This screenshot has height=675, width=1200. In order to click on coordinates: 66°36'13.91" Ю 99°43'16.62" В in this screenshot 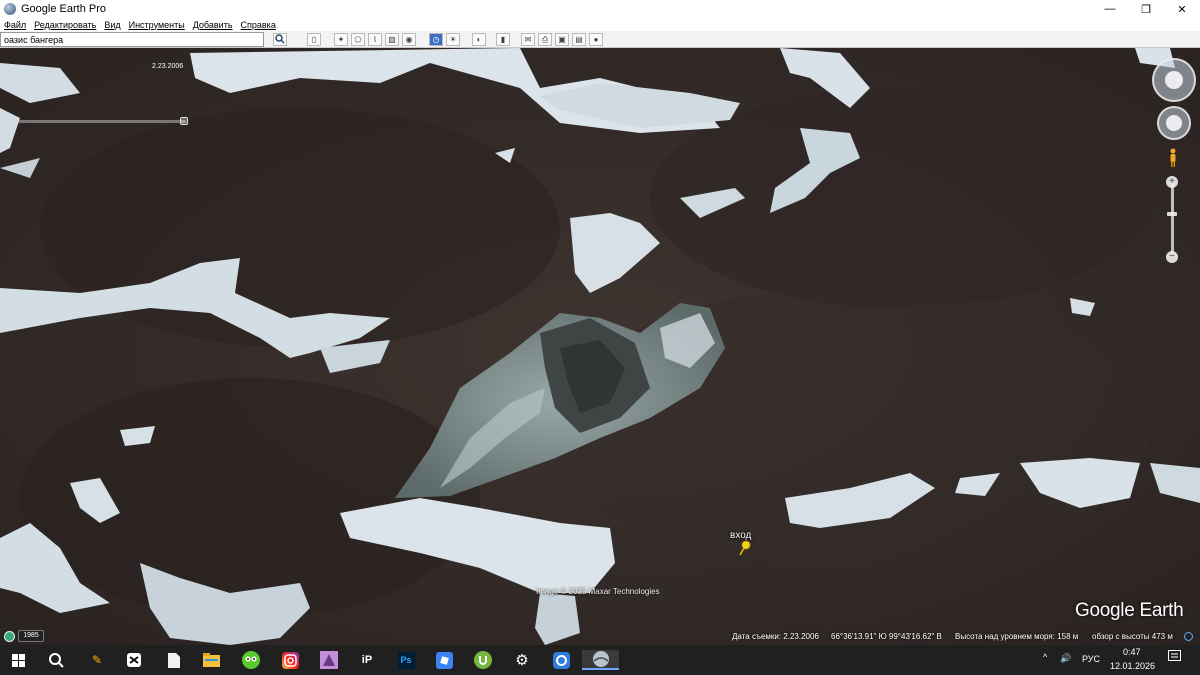, I will do `click(886, 636)`.